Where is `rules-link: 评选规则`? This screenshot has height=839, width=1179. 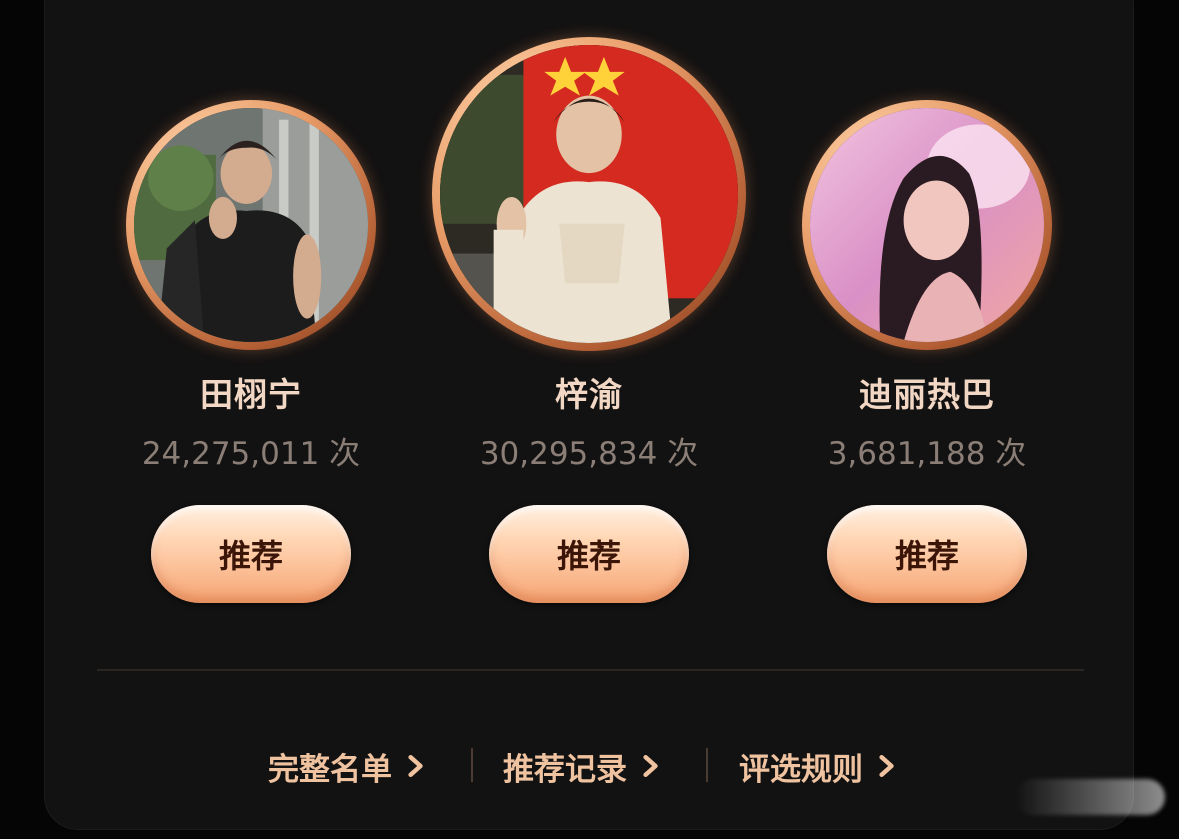
rules-link: 评选规则 is located at coordinates (818, 766).